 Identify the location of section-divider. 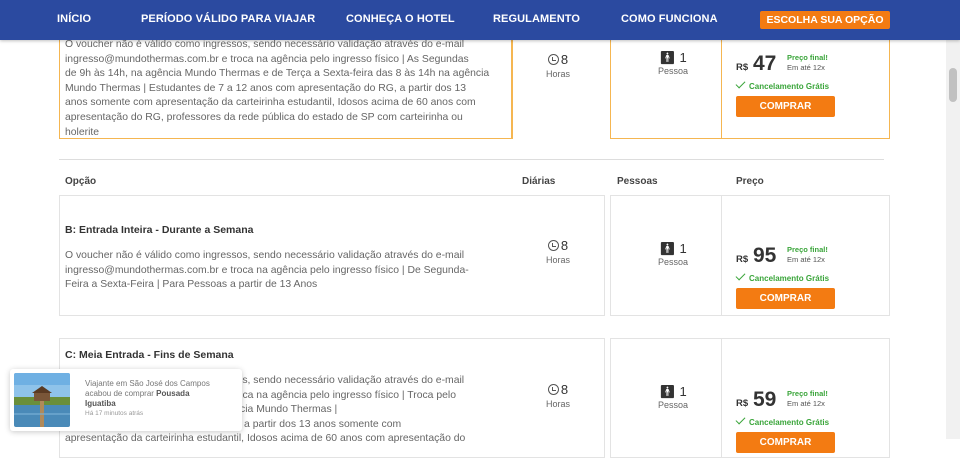
(471, 159).